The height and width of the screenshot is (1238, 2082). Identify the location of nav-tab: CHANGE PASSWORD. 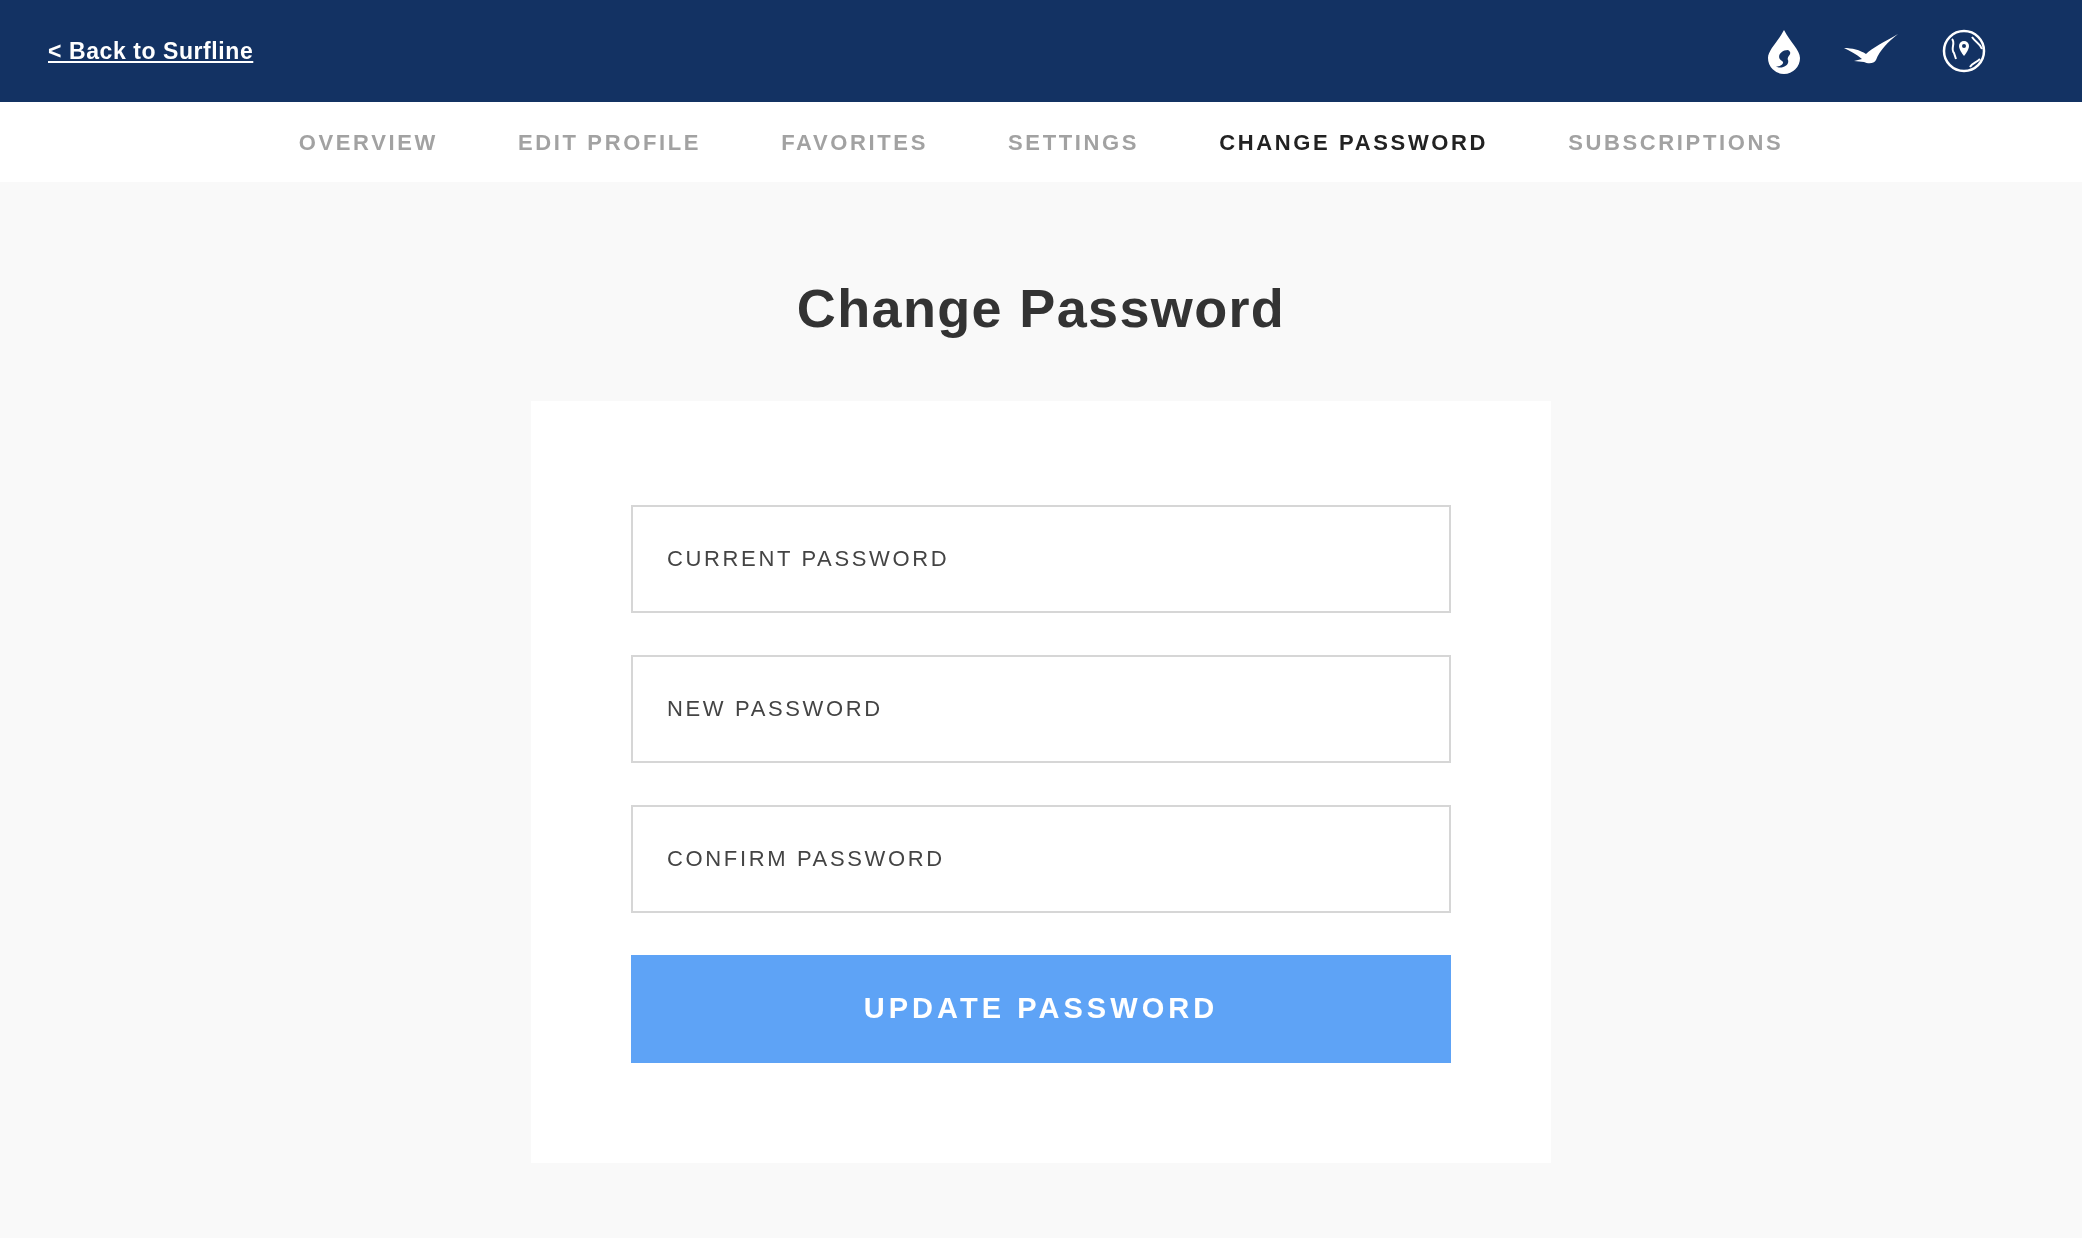
(1354, 142).